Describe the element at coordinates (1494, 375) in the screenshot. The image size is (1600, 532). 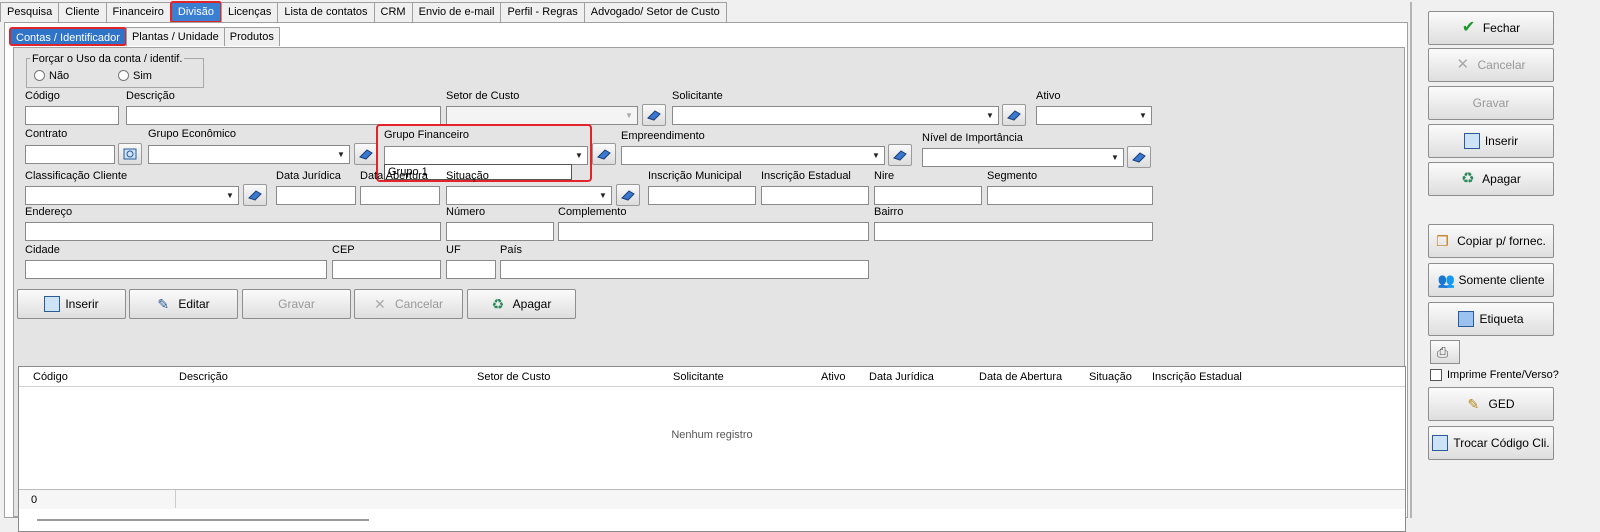
I see `imprime-frente-verso-checkbox: Imprime Frente/Verso?` at that location.